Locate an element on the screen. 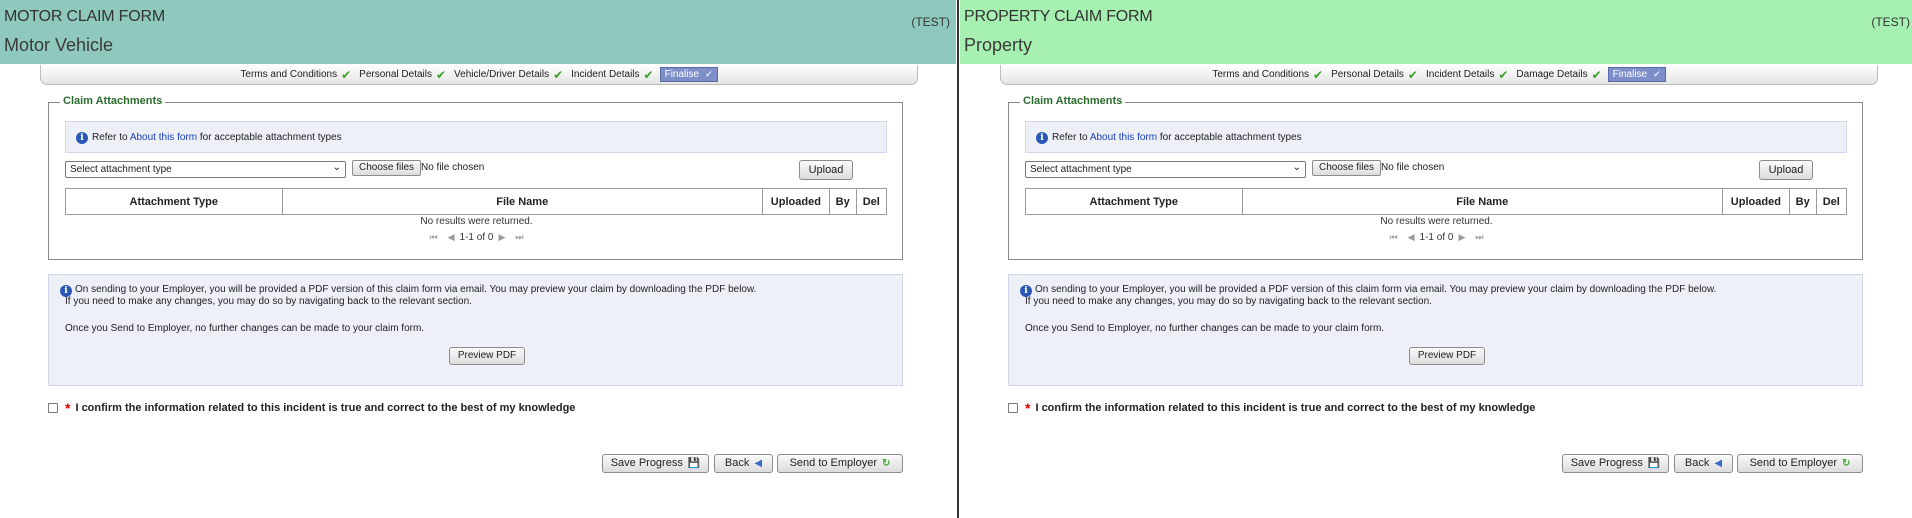 The height and width of the screenshot is (518, 1912). form-subtitle: Property is located at coordinates (998, 45).